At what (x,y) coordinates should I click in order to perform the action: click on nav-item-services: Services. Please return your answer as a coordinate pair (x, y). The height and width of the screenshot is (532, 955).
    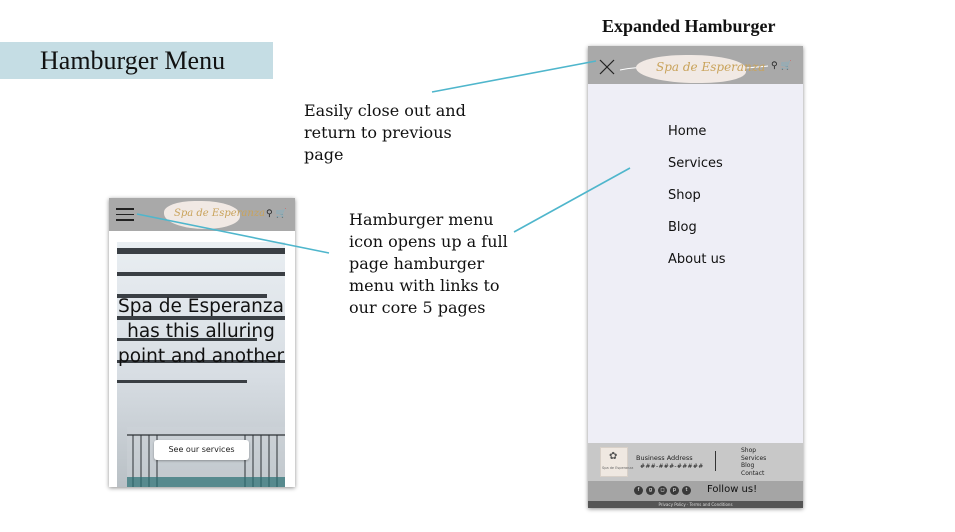
    Looking at the image, I should click on (697, 171).